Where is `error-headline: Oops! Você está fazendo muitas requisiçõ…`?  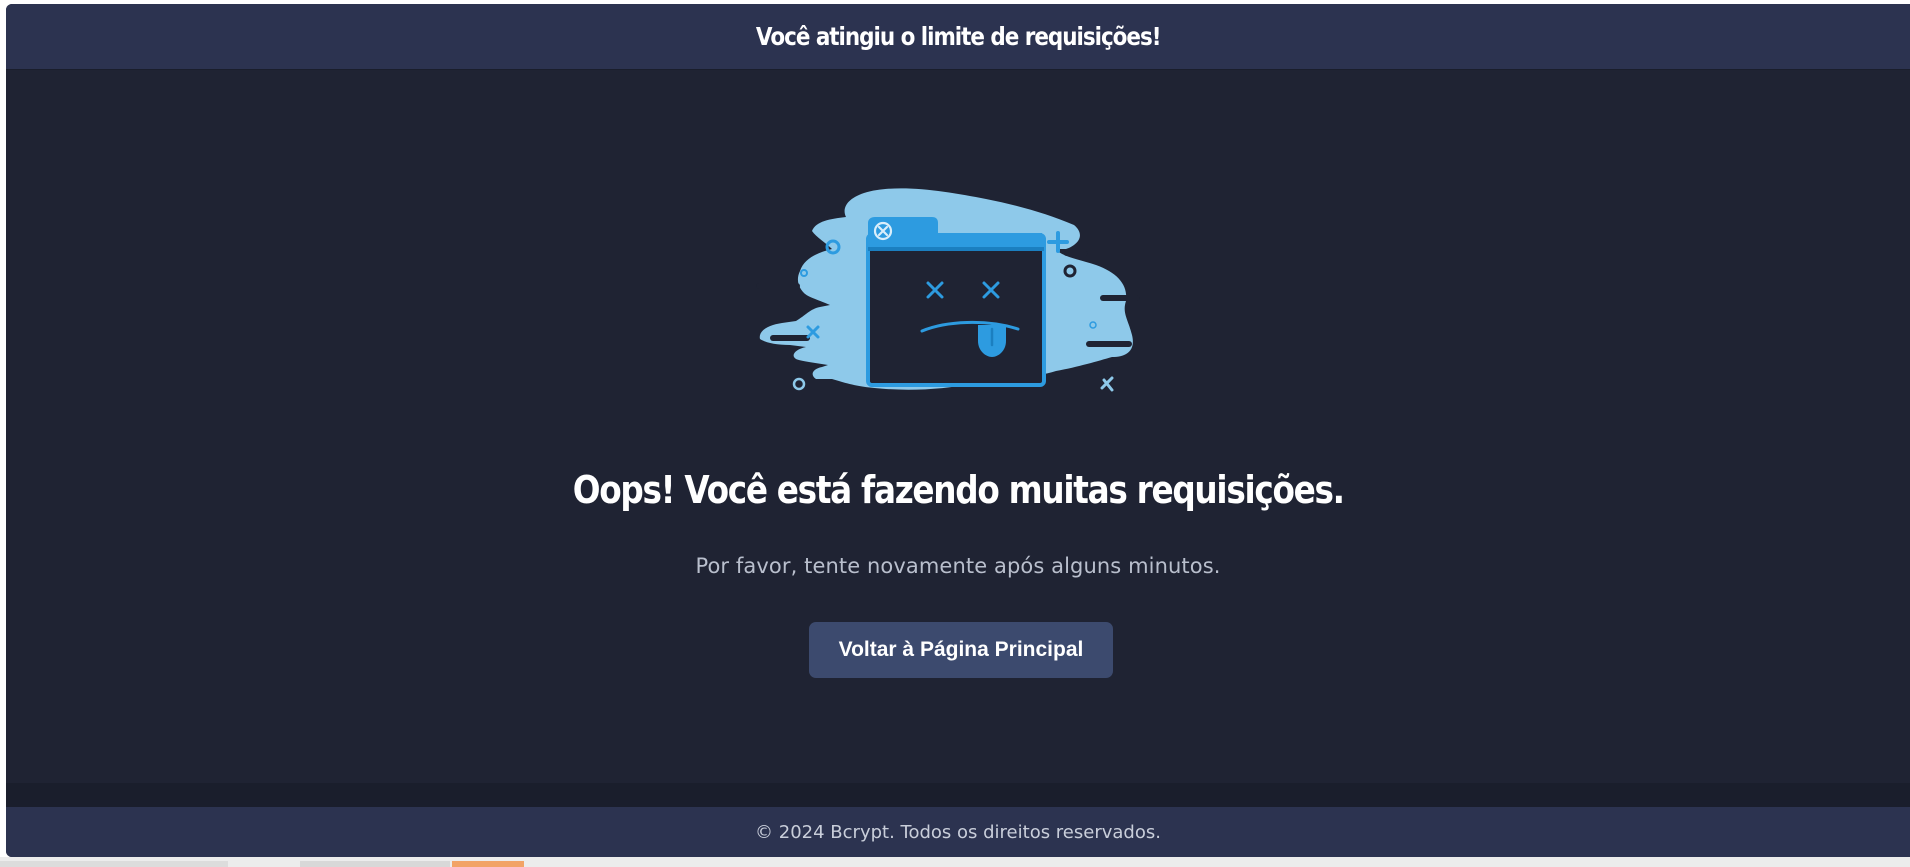
error-headline: Oops! Você está fazendo muitas requisiçõ… is located at coordinates (958, 490).